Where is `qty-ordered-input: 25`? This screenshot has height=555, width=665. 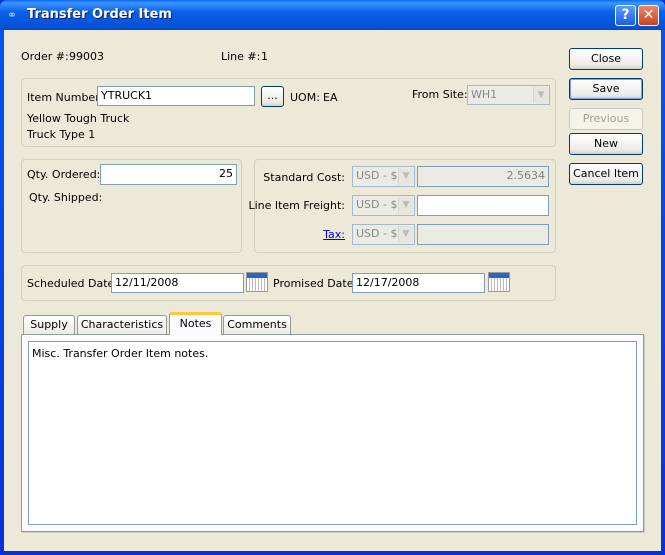
qty-ordered-input: 25 is located at coordinates (168, 174).